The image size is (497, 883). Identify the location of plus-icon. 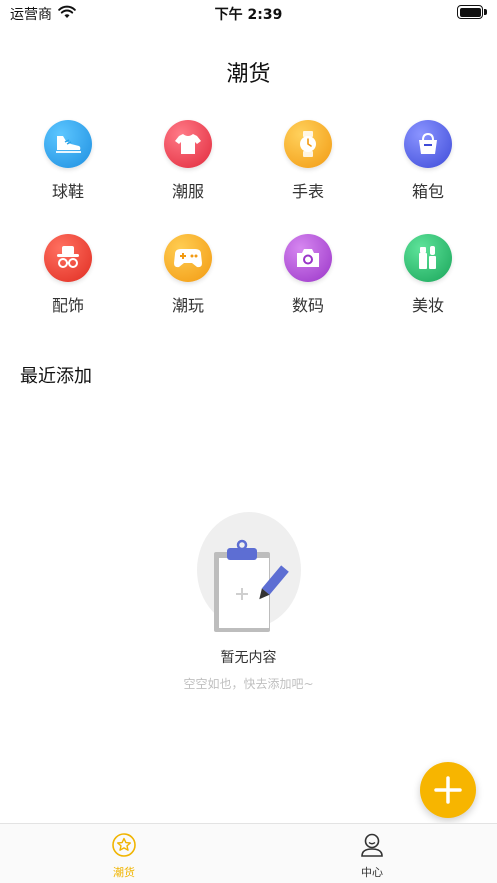
(448, 790).